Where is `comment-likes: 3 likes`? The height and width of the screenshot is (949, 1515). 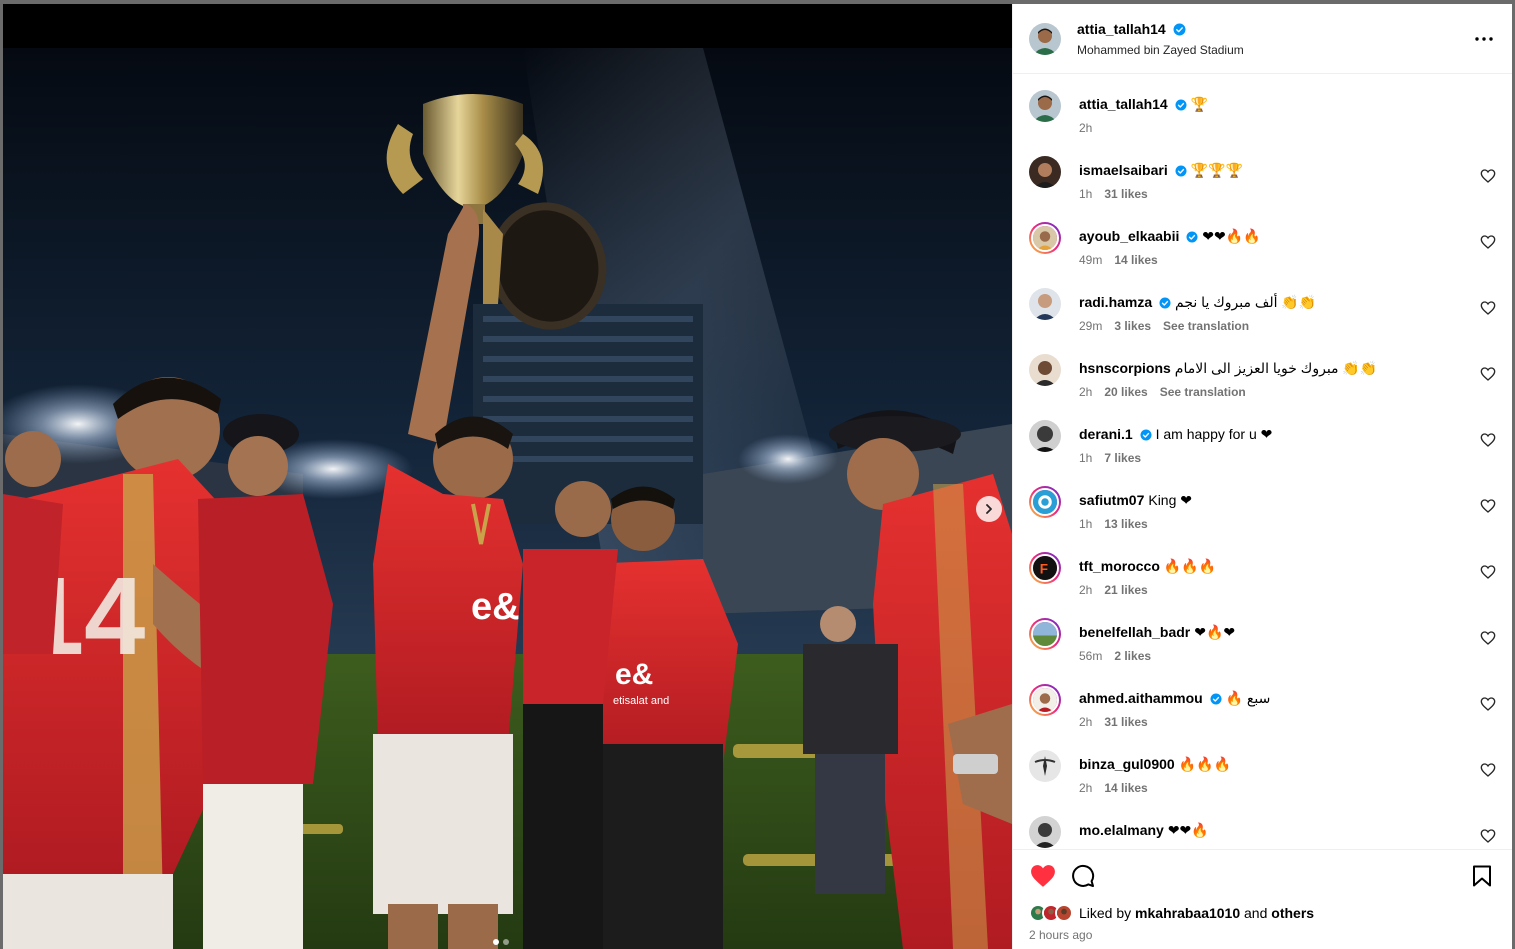 comment-likes: 3 likes is located at coordinates (1132, 326).